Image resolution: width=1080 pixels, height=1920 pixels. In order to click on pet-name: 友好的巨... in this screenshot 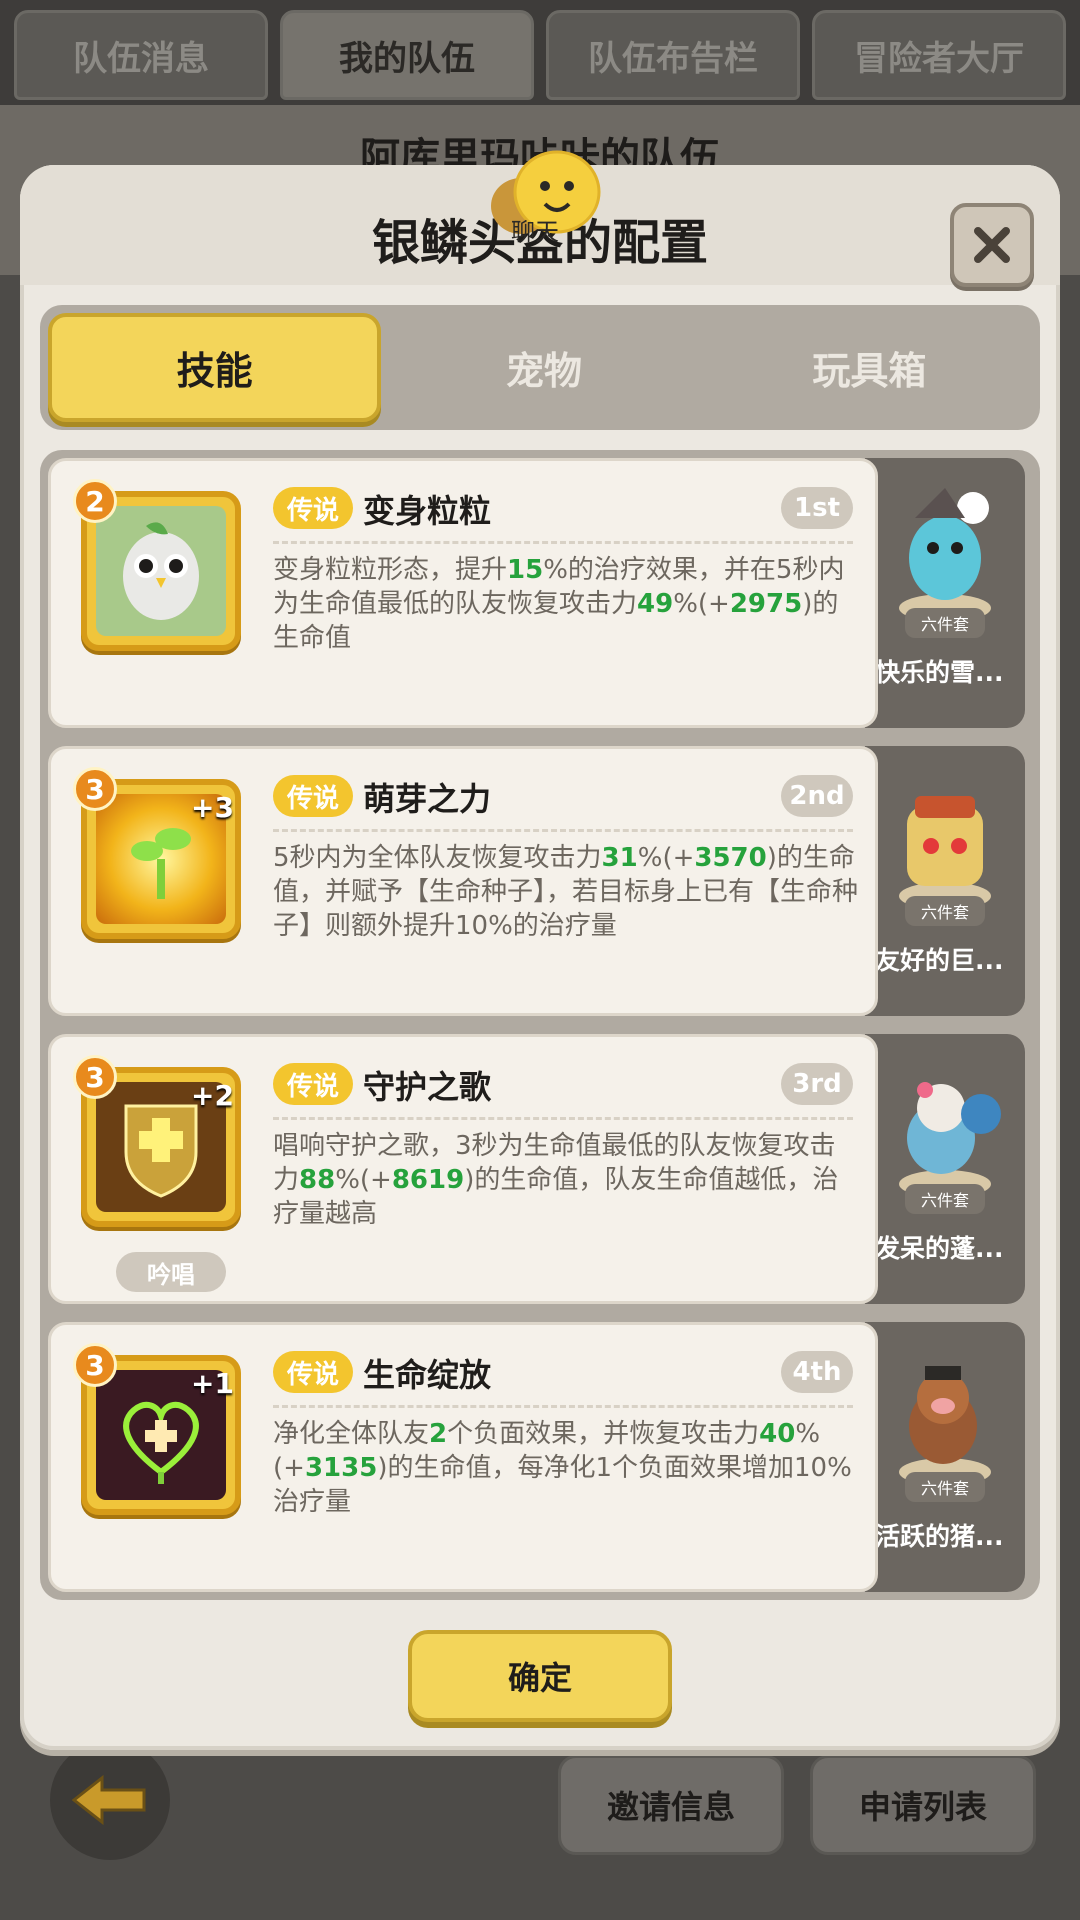, I will do `click(939, 960)`.